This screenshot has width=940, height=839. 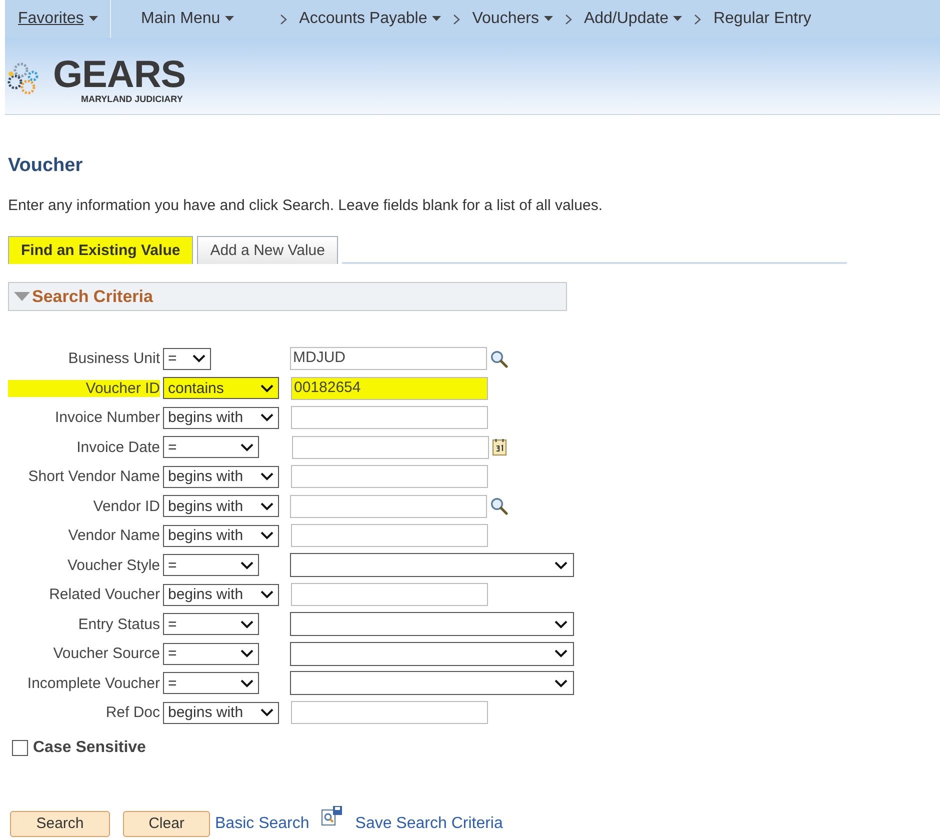 I want to click on page-title: Voucher, so click(x=46, y=166).